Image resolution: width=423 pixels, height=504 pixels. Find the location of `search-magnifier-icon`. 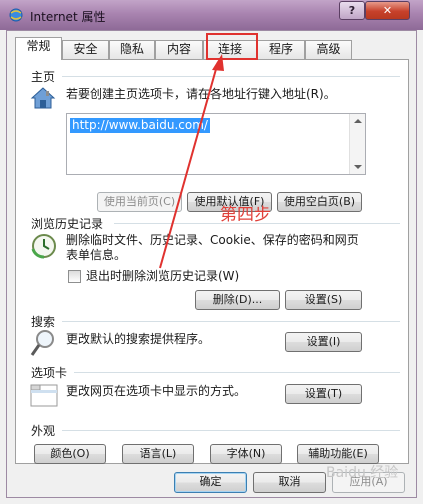

search-magnifier-icon is located at coordinates (42, 343).